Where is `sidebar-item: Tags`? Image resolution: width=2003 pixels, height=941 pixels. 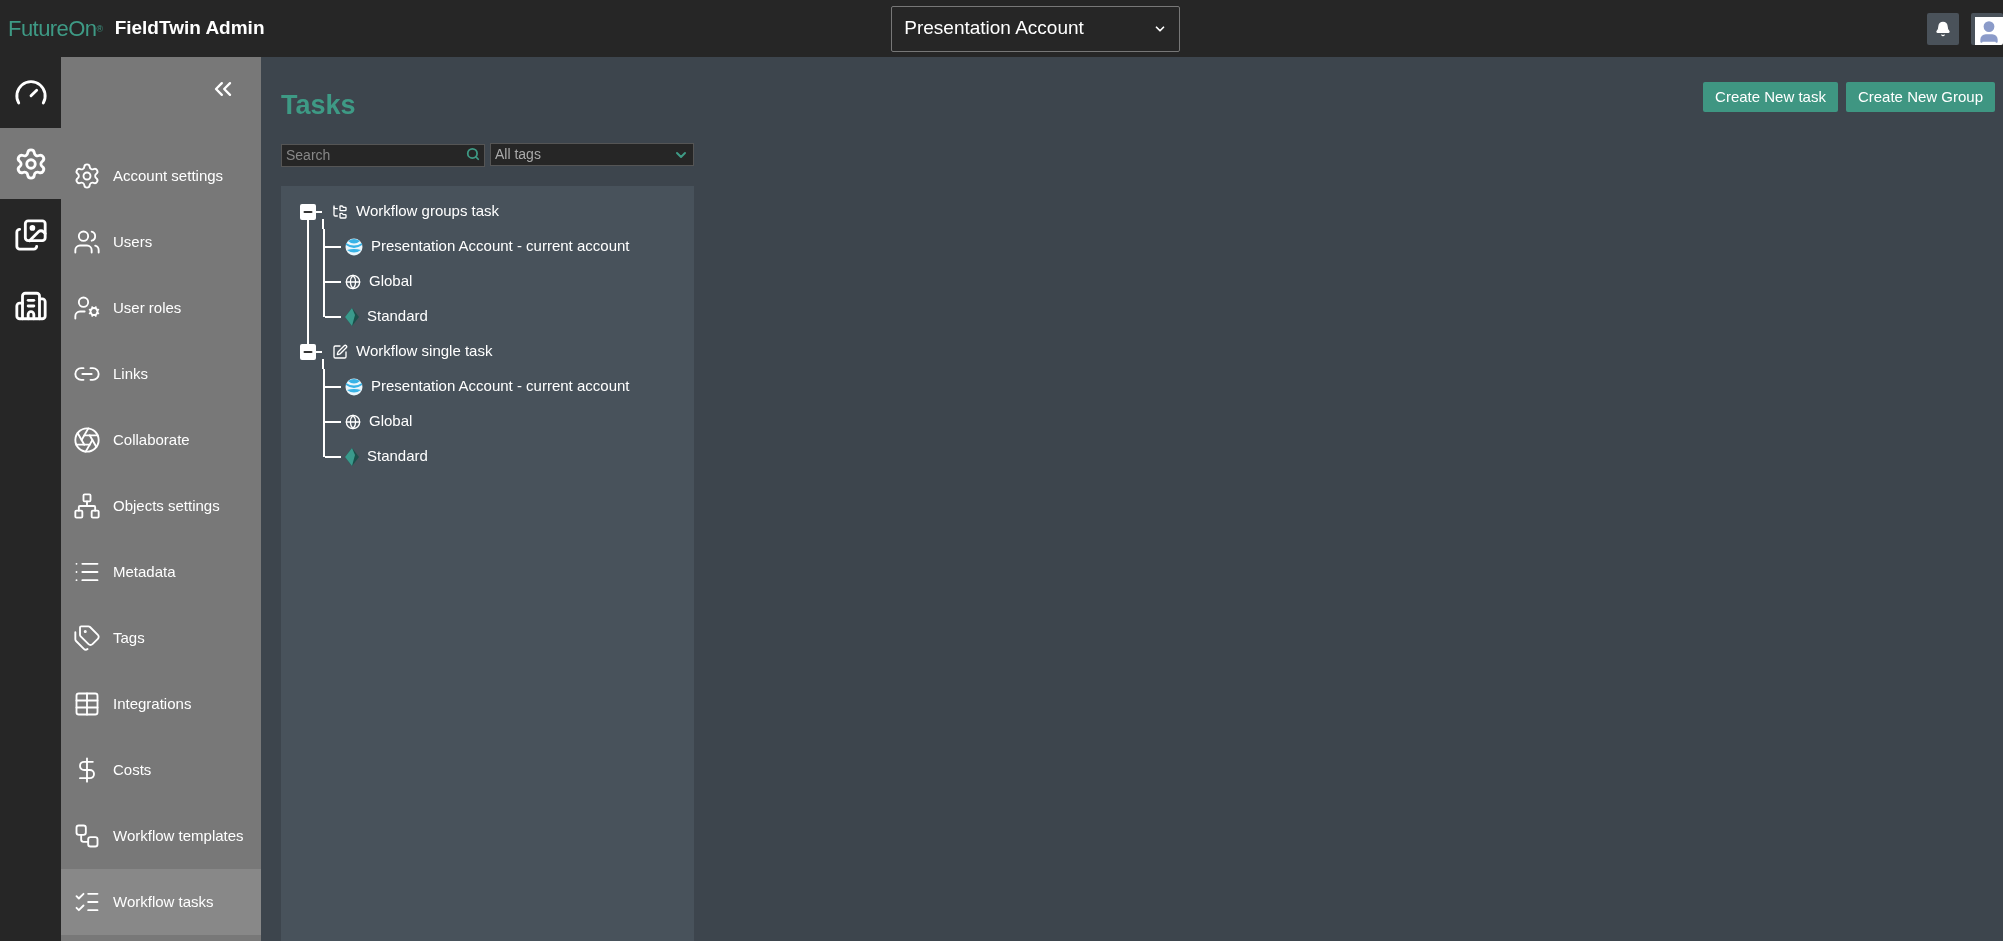
sidebar-item: Tags is located at coordinates (161, 638).